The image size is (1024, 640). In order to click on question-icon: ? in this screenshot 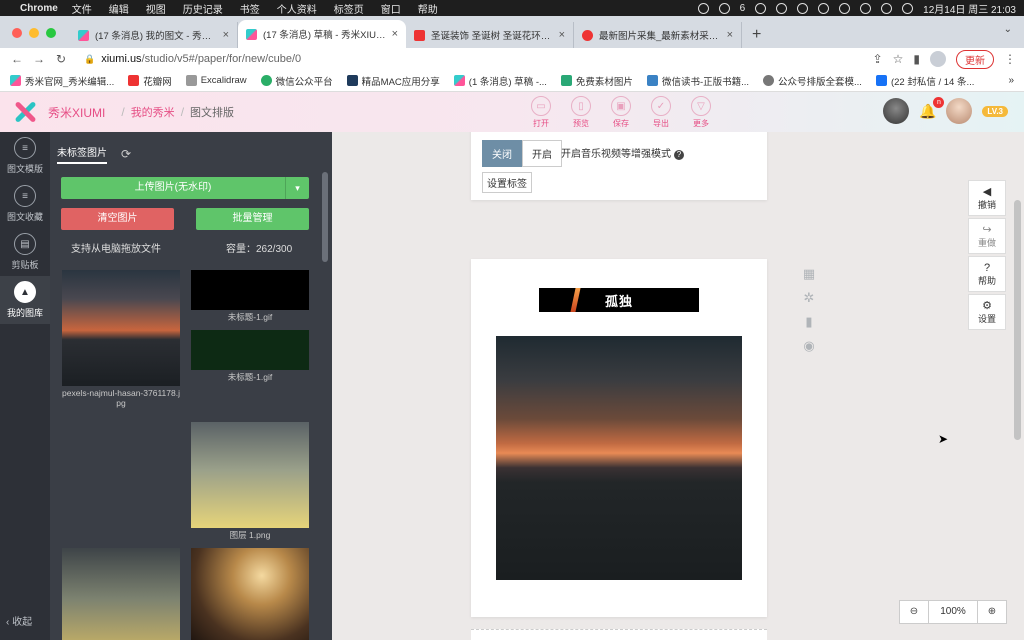, I will do `click(679, 155)`.